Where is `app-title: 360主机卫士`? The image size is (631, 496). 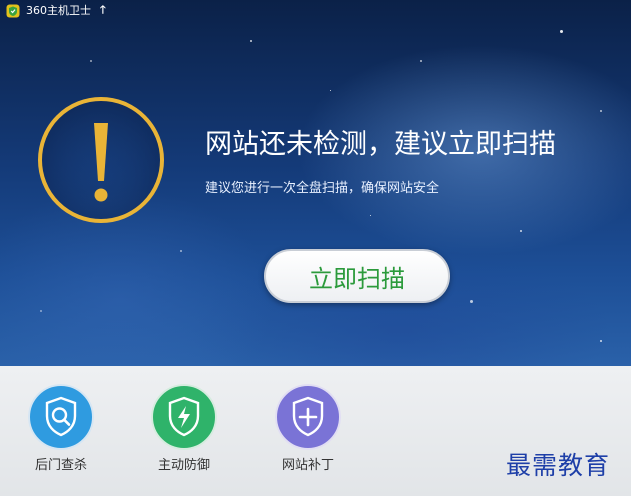 app-title: 360主机卫士 is located at coordinates (58, 10).